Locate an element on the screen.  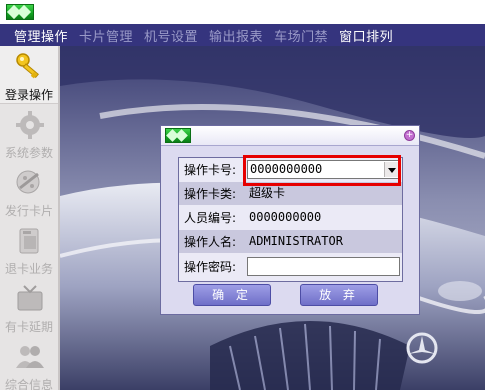
password-row: 操作密码: is located at coordinates (290, 266).